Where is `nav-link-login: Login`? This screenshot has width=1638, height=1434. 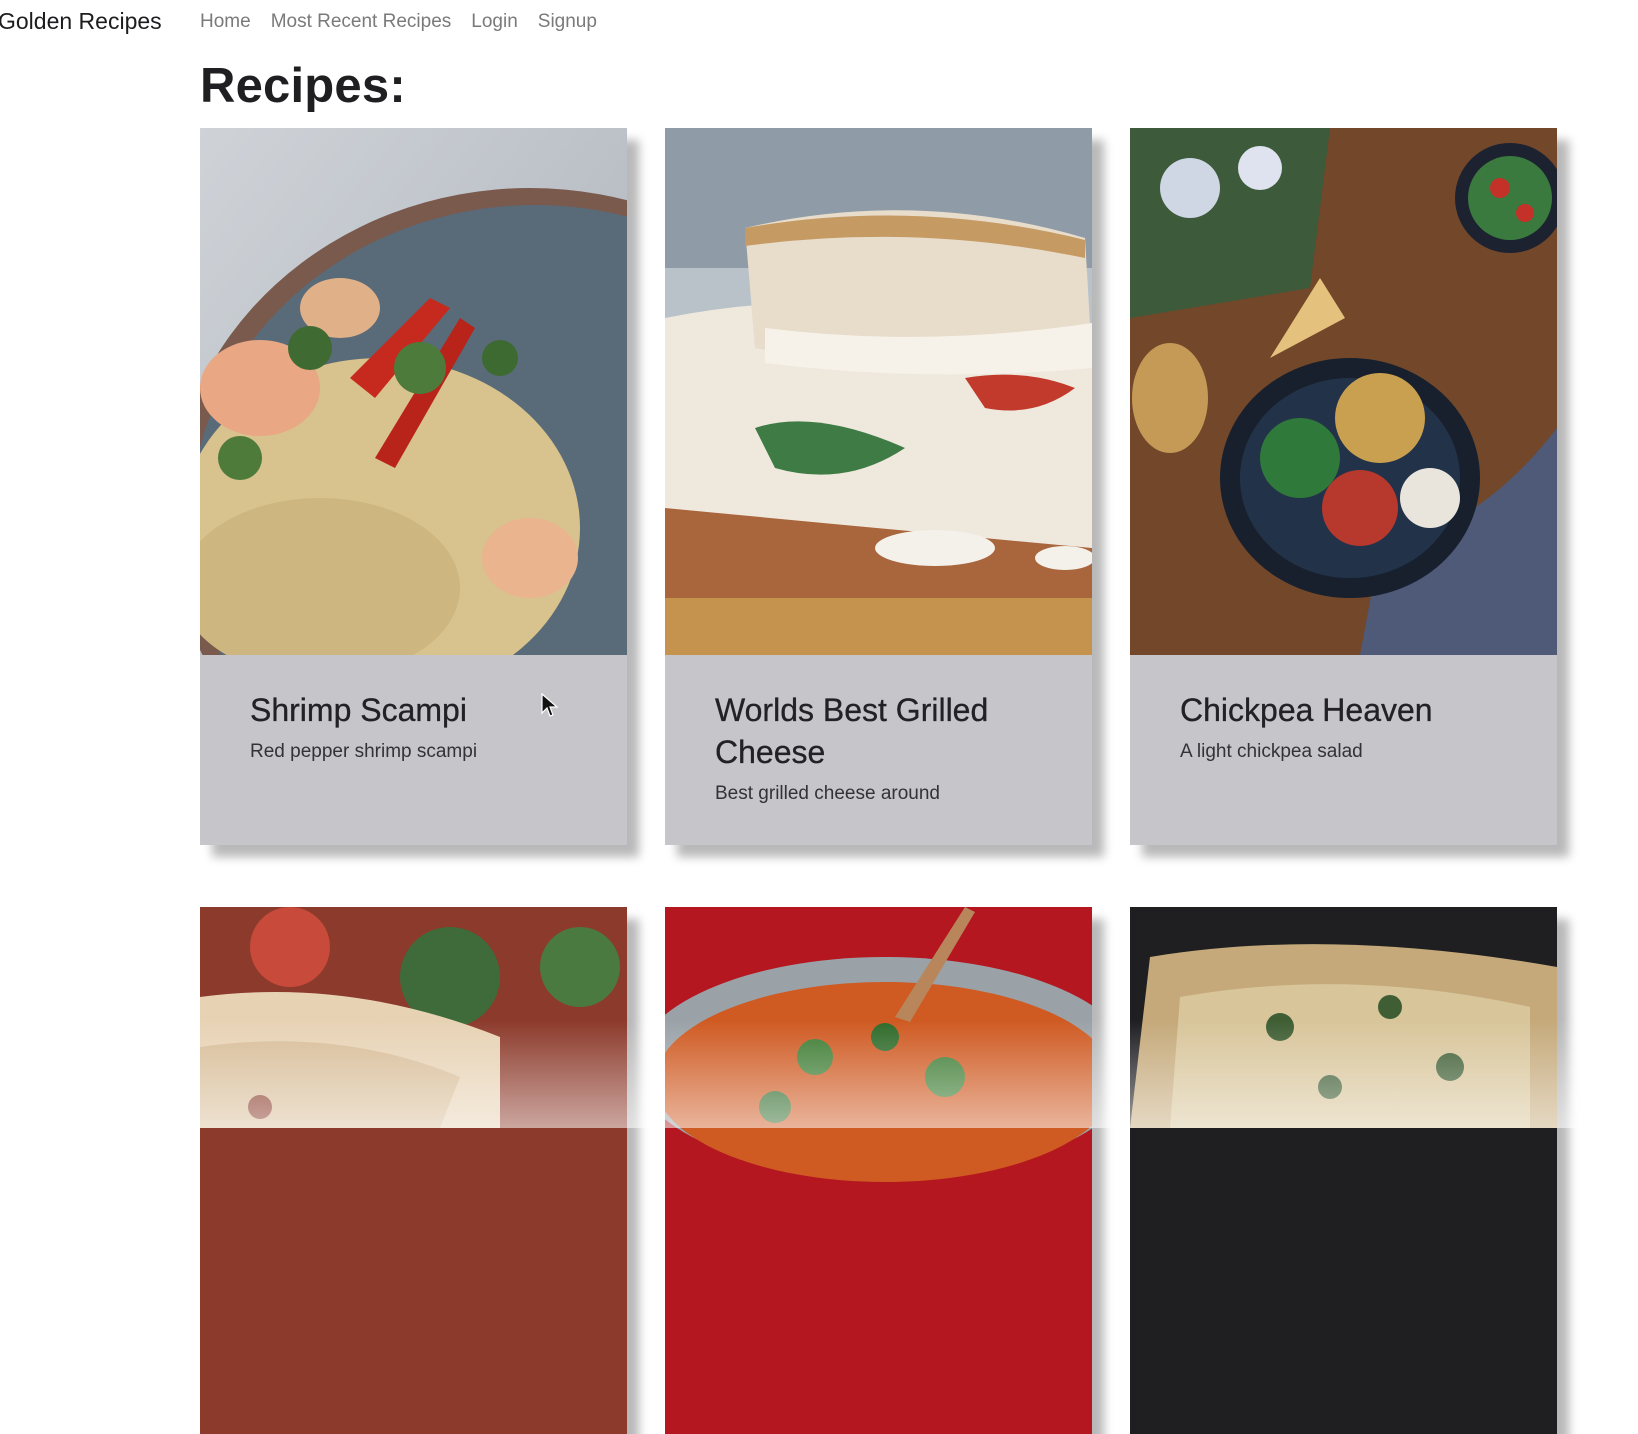
nav-link-login: Login is located at coordinates (494, 22).